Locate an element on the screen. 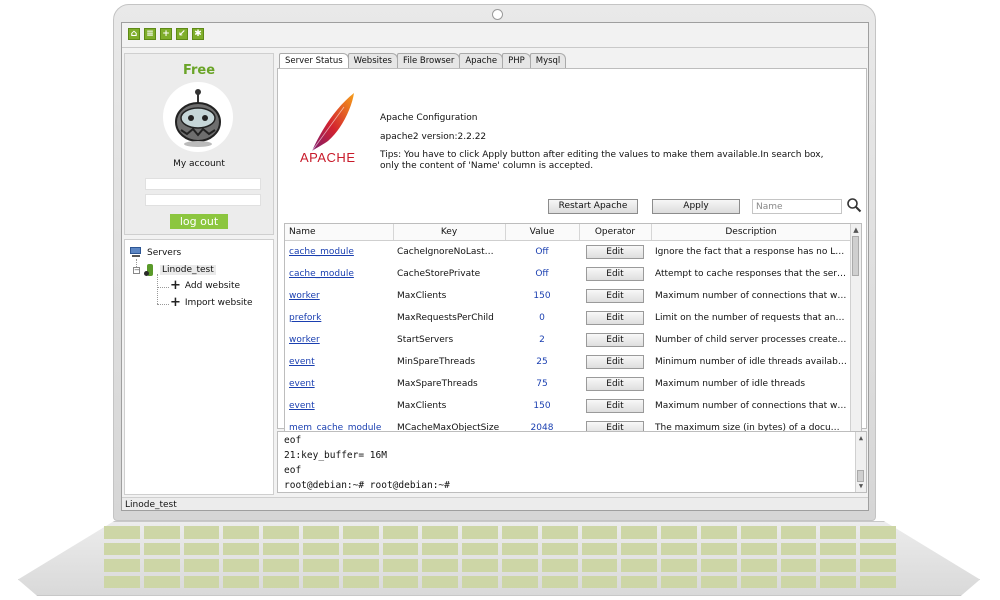  tab-apache: Apache is located at coordinates (481, 60).